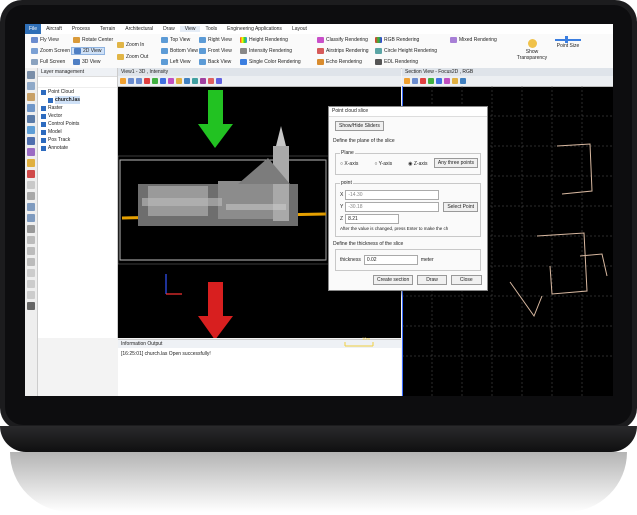  What do you see at coordinates (31, 86) in the screenshot?
I see `move-tool-icon` at bounding box center [31, 86].